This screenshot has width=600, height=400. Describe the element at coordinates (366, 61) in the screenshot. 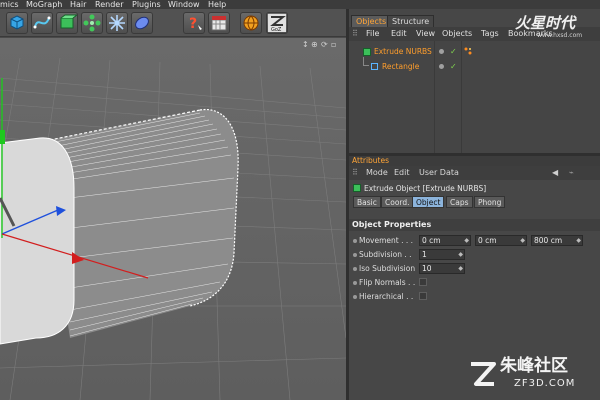

I see `tree-line` at that location.